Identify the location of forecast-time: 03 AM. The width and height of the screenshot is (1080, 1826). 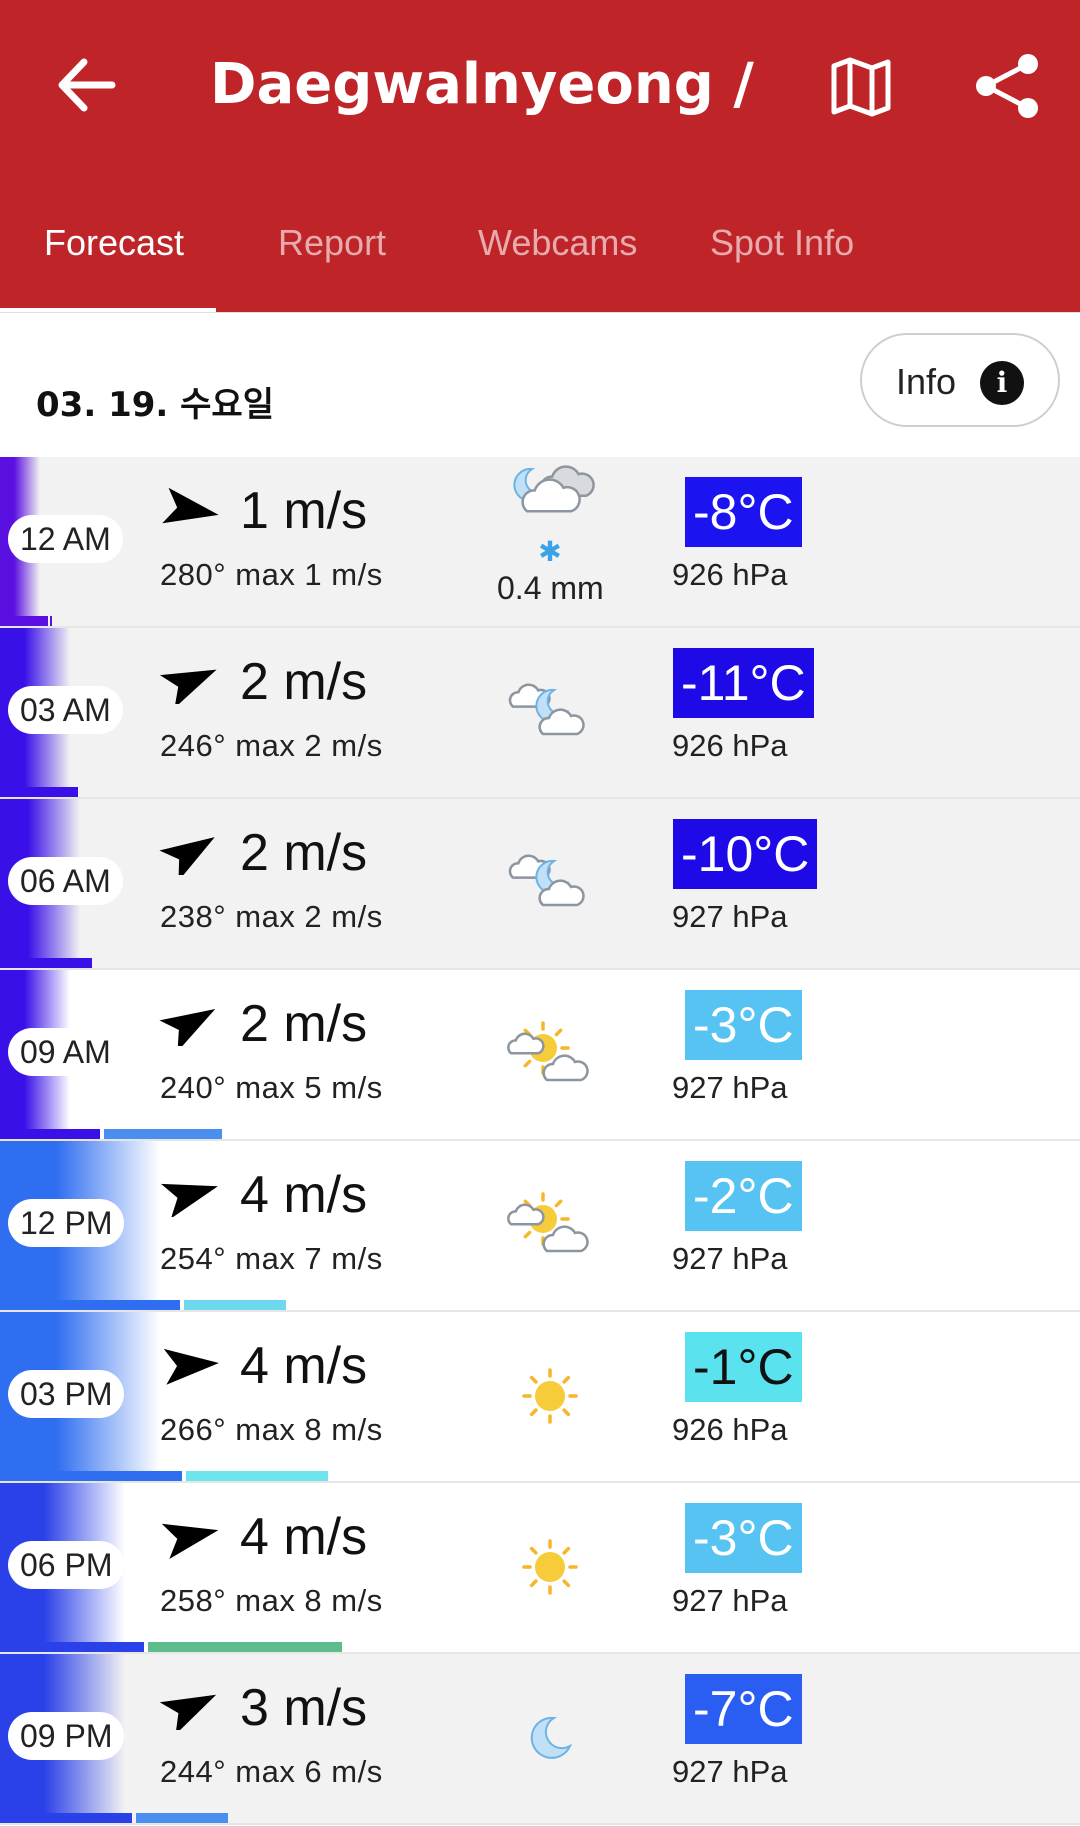
(65, 710).